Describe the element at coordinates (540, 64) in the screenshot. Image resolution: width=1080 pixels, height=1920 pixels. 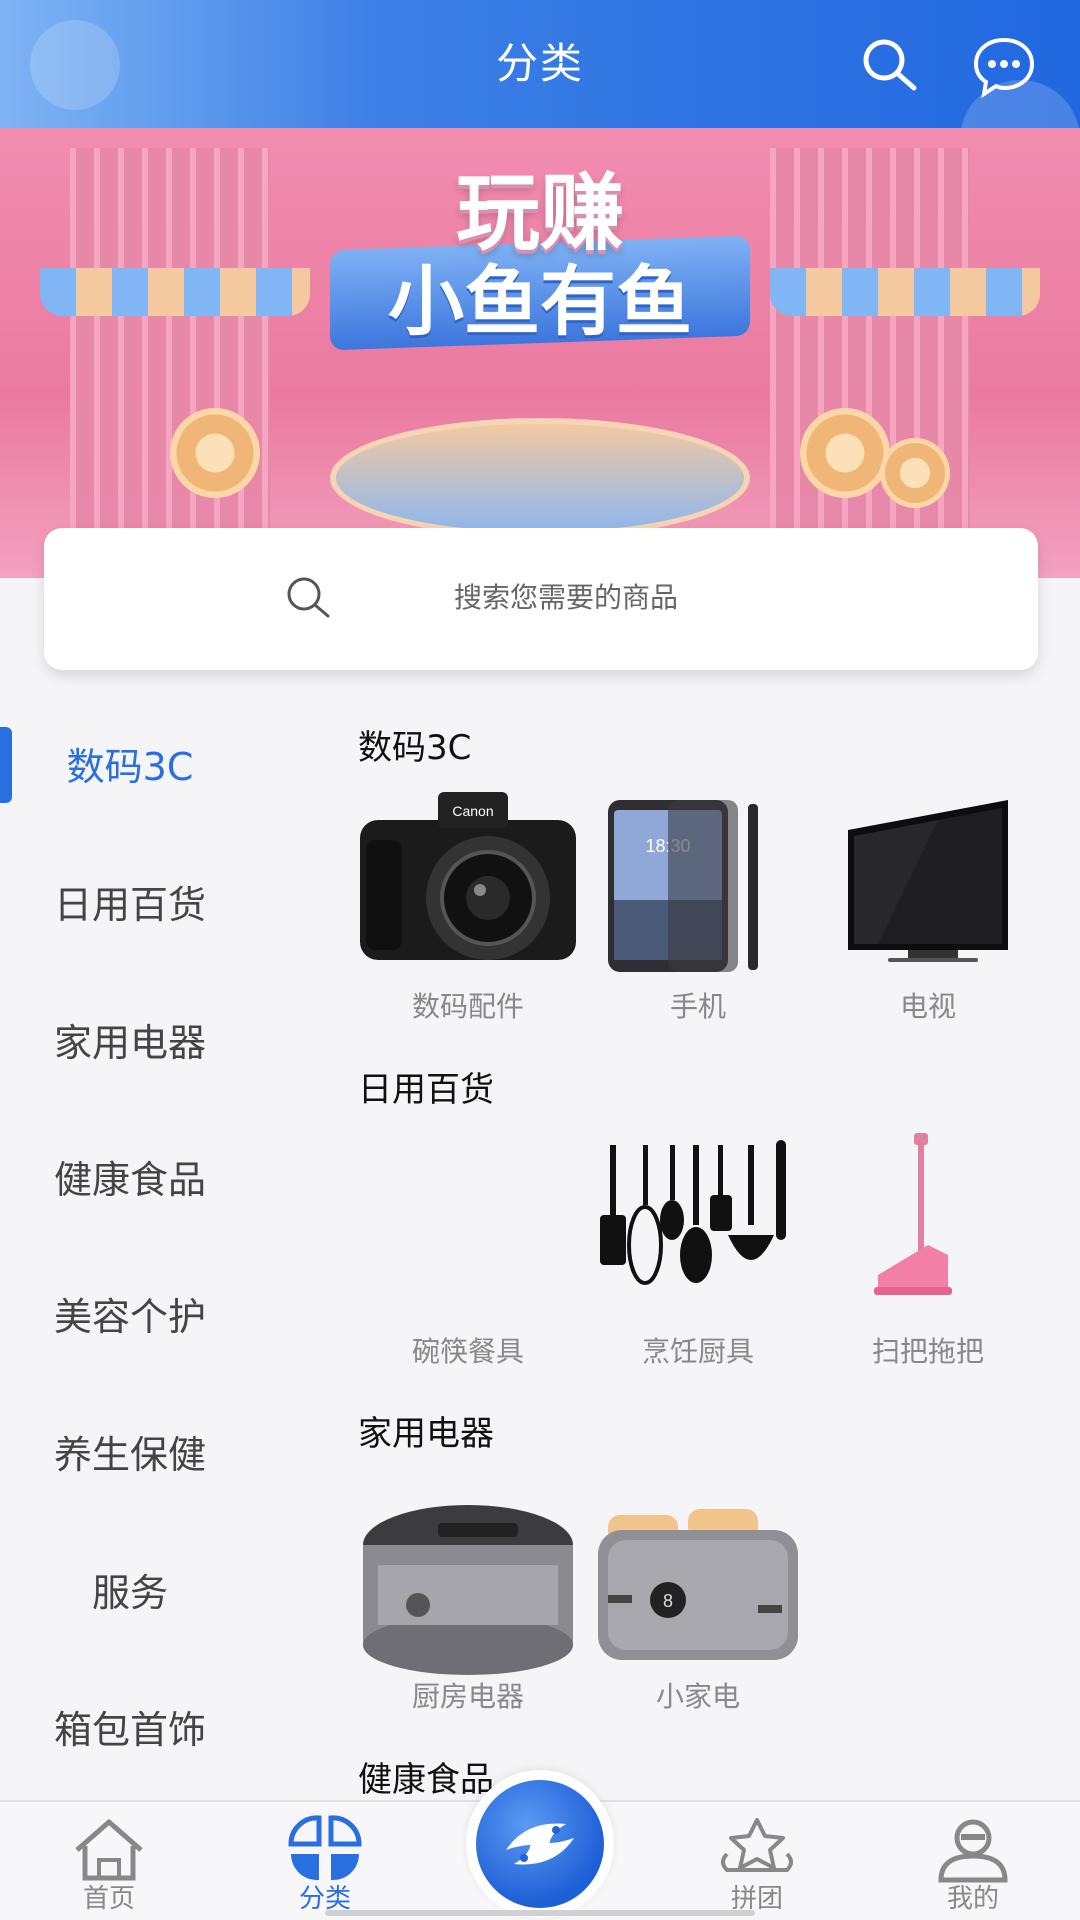
I see `top-header: 分类` at that location.